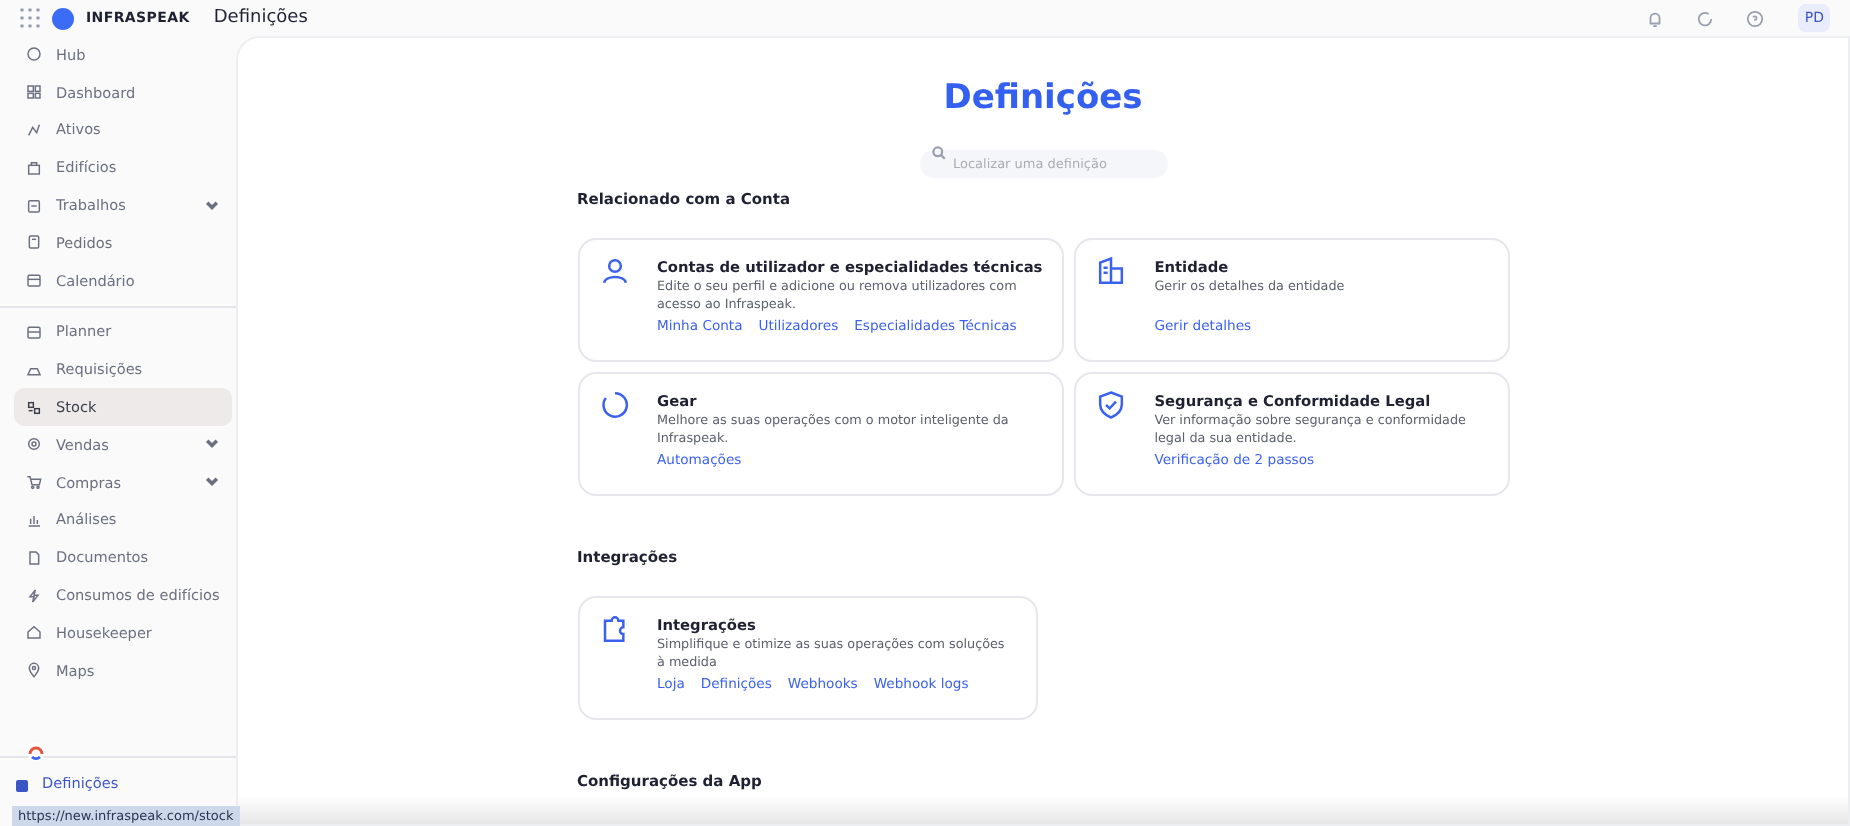 Image resolution: width=1850 pixels, height=826 pixels. I want to click on help-icon, so click(1755, 18).